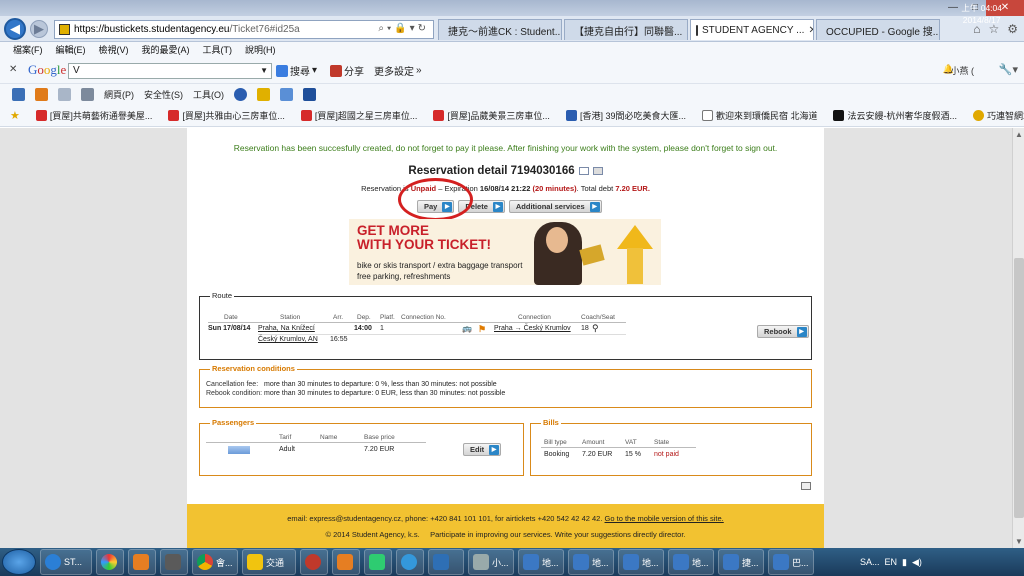 Image resolution: width=1024 pixels, height=576 pixels. What do you see at coordinates (891, 562) in the screenshot?
I see `language-indicator: EN` at bounding box center [891, 562].